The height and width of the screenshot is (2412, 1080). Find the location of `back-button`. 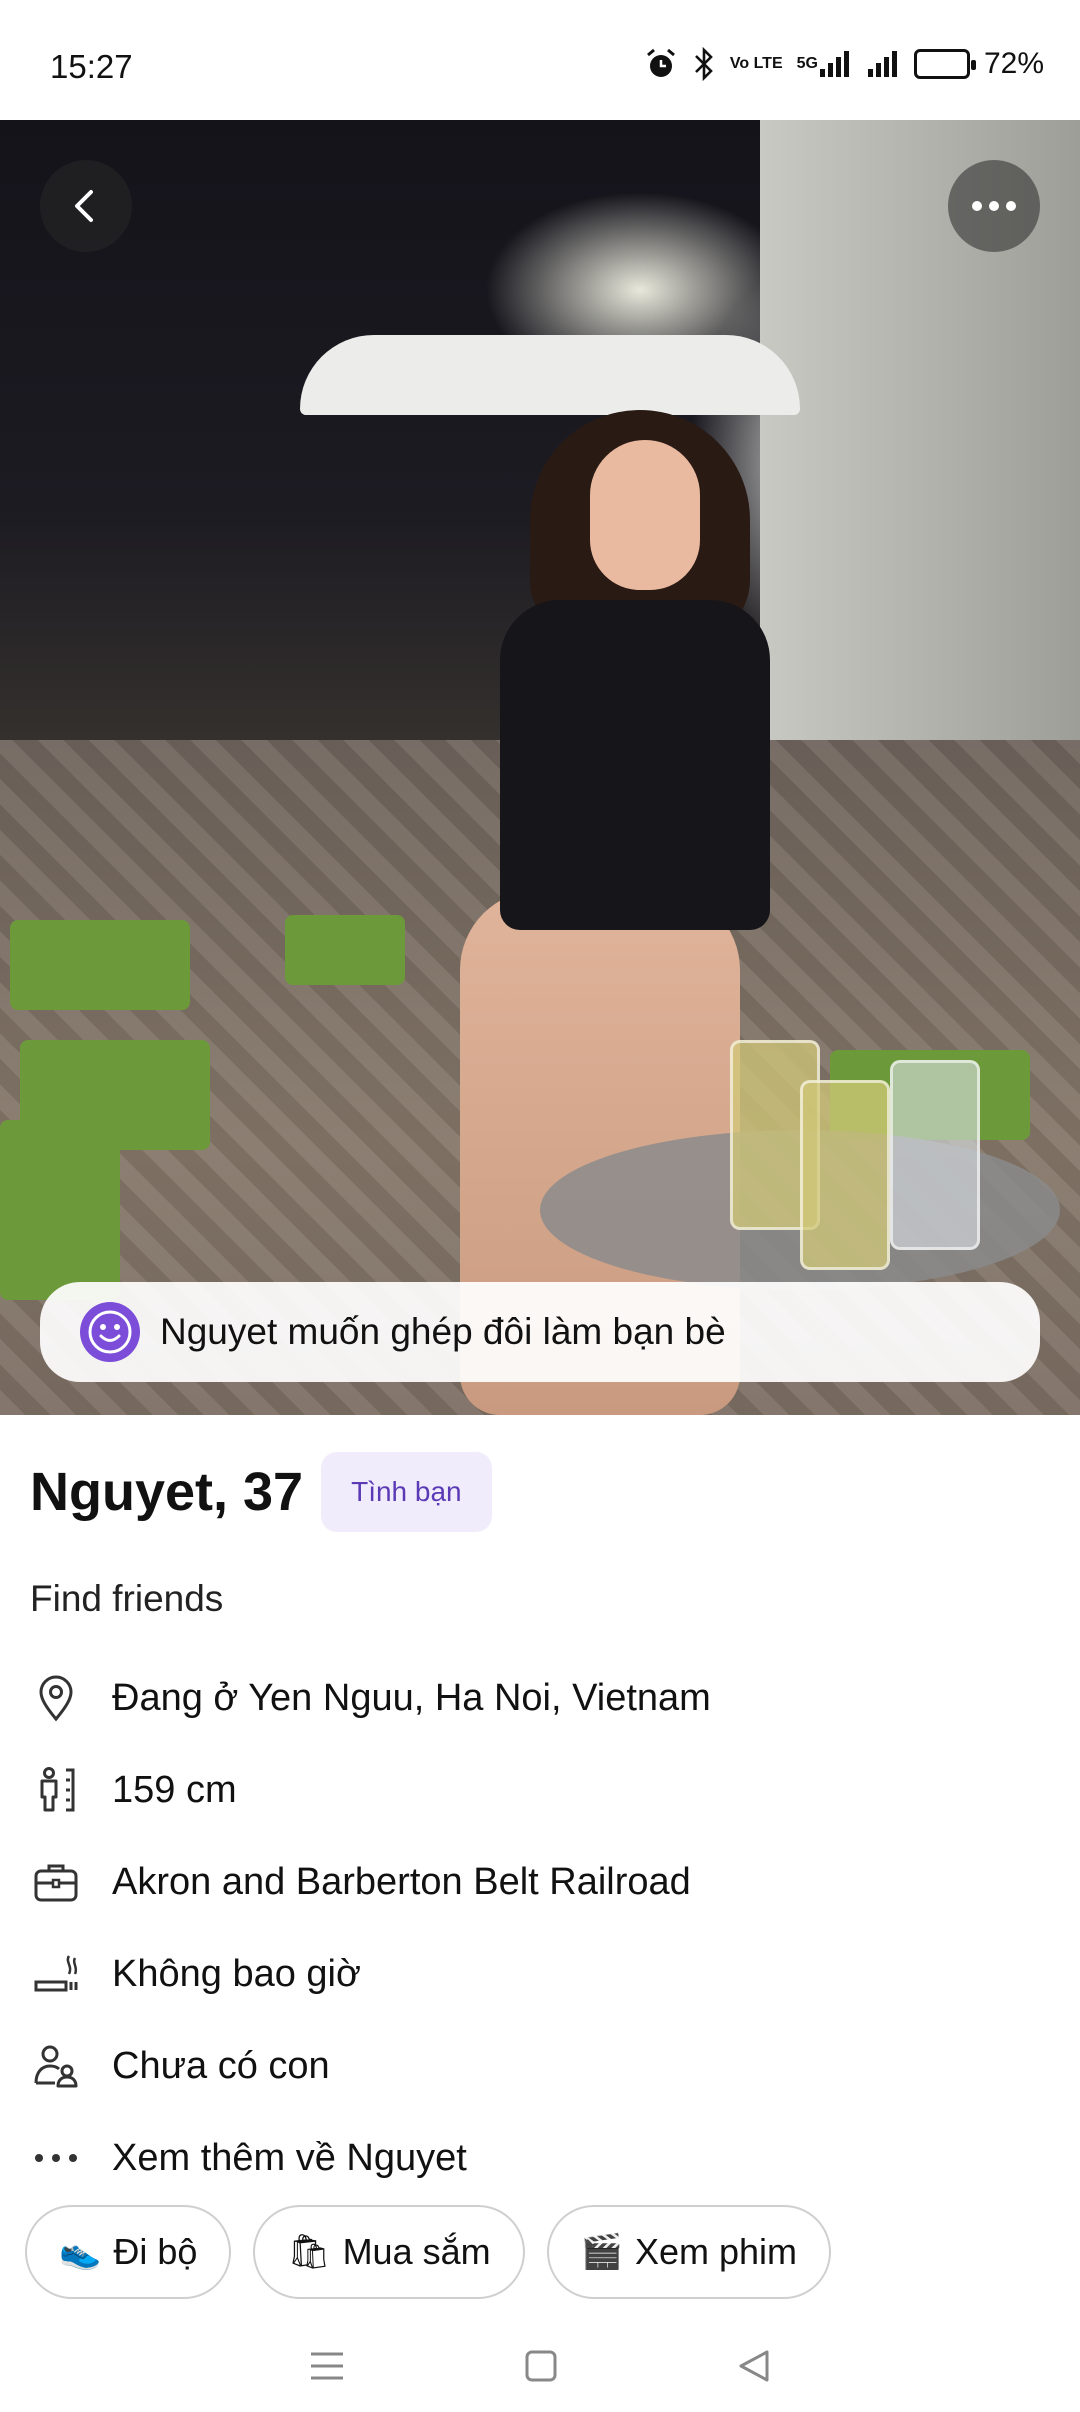

back-button is located at coordinates (86, 206).